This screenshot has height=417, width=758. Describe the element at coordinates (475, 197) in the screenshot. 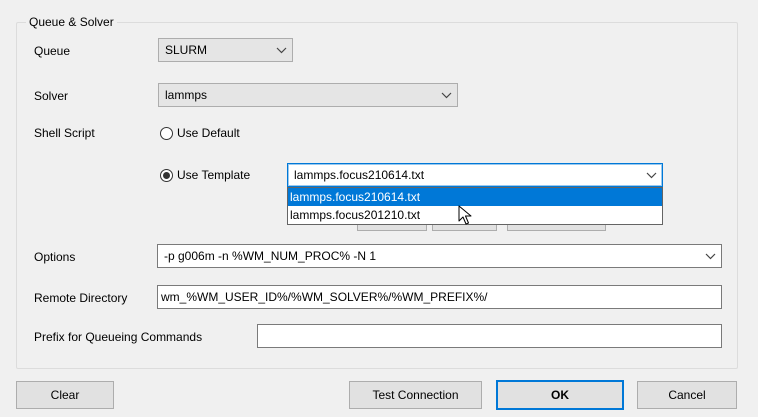

I see `template-option: lammps.focus210614.txt` at that location.